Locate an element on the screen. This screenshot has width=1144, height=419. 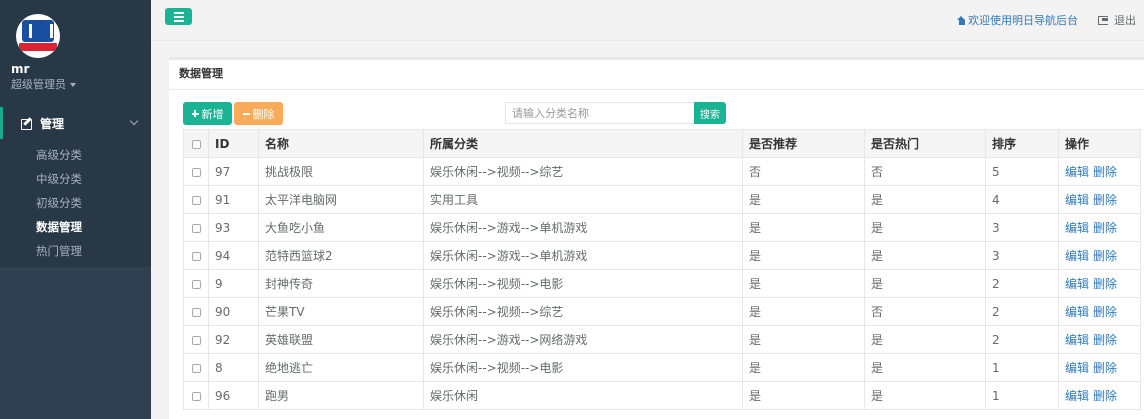
col-id-header: ID is located at coordinates (233, 143).